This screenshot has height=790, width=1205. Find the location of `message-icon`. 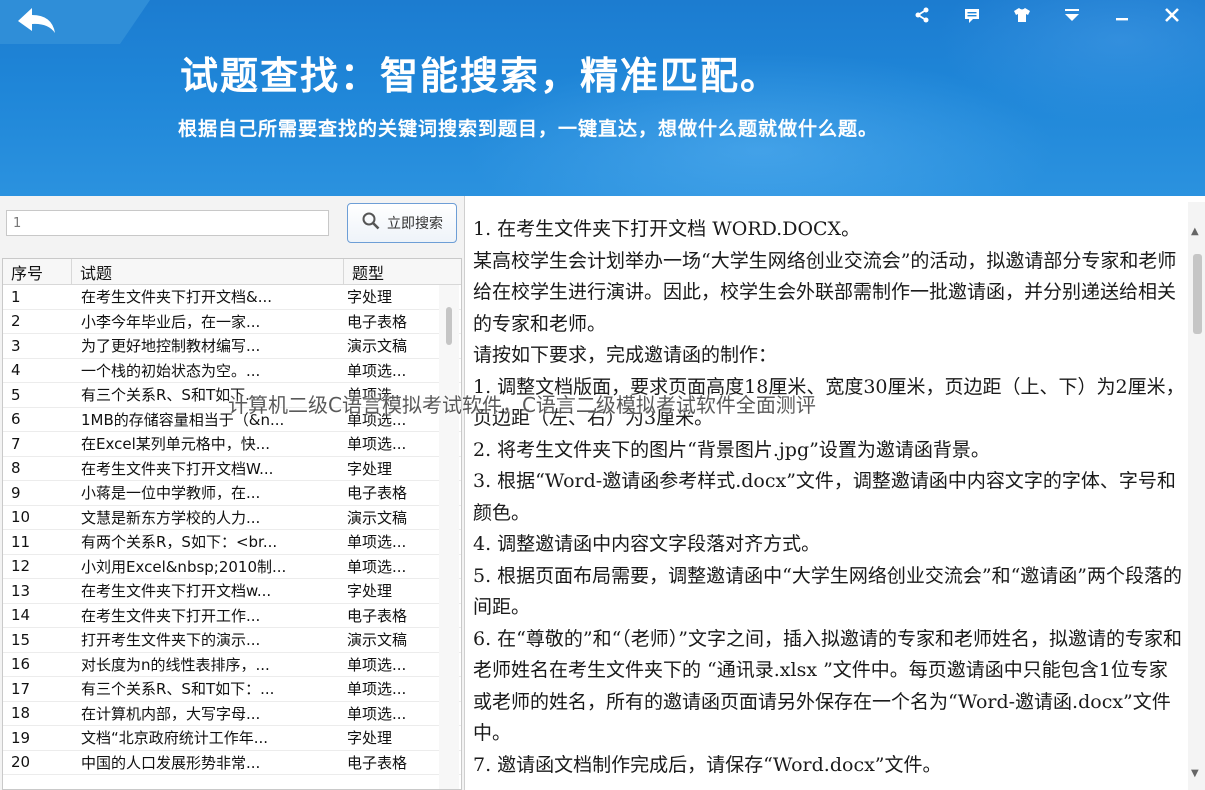

message-icon is located at coordinates (972, 17).